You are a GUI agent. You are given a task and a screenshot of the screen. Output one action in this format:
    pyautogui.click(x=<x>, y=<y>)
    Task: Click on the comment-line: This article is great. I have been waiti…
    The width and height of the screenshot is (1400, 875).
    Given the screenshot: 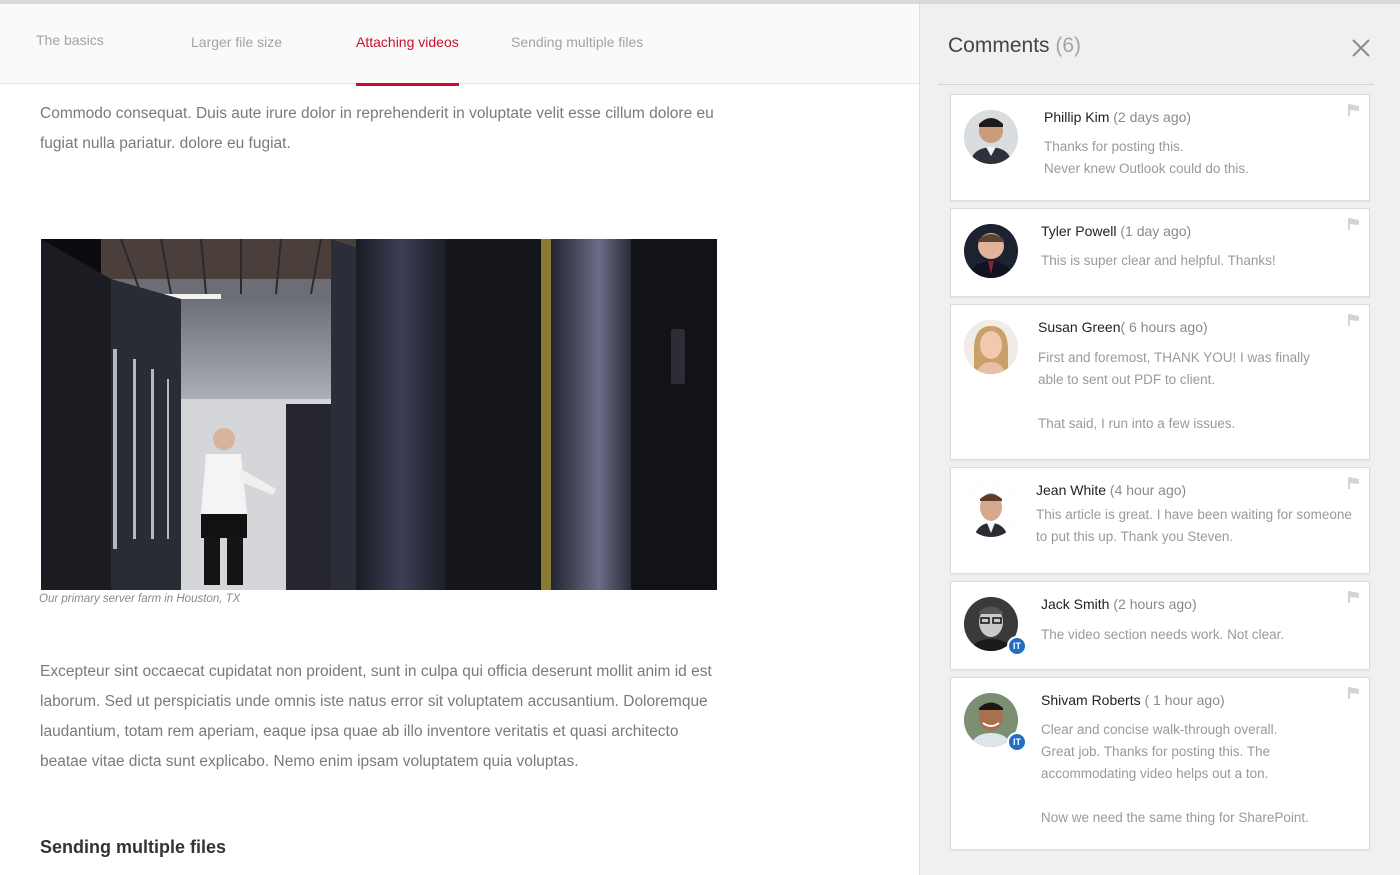 What is the action you would take?
    pyautogui.click(x=1194, y=514)
    